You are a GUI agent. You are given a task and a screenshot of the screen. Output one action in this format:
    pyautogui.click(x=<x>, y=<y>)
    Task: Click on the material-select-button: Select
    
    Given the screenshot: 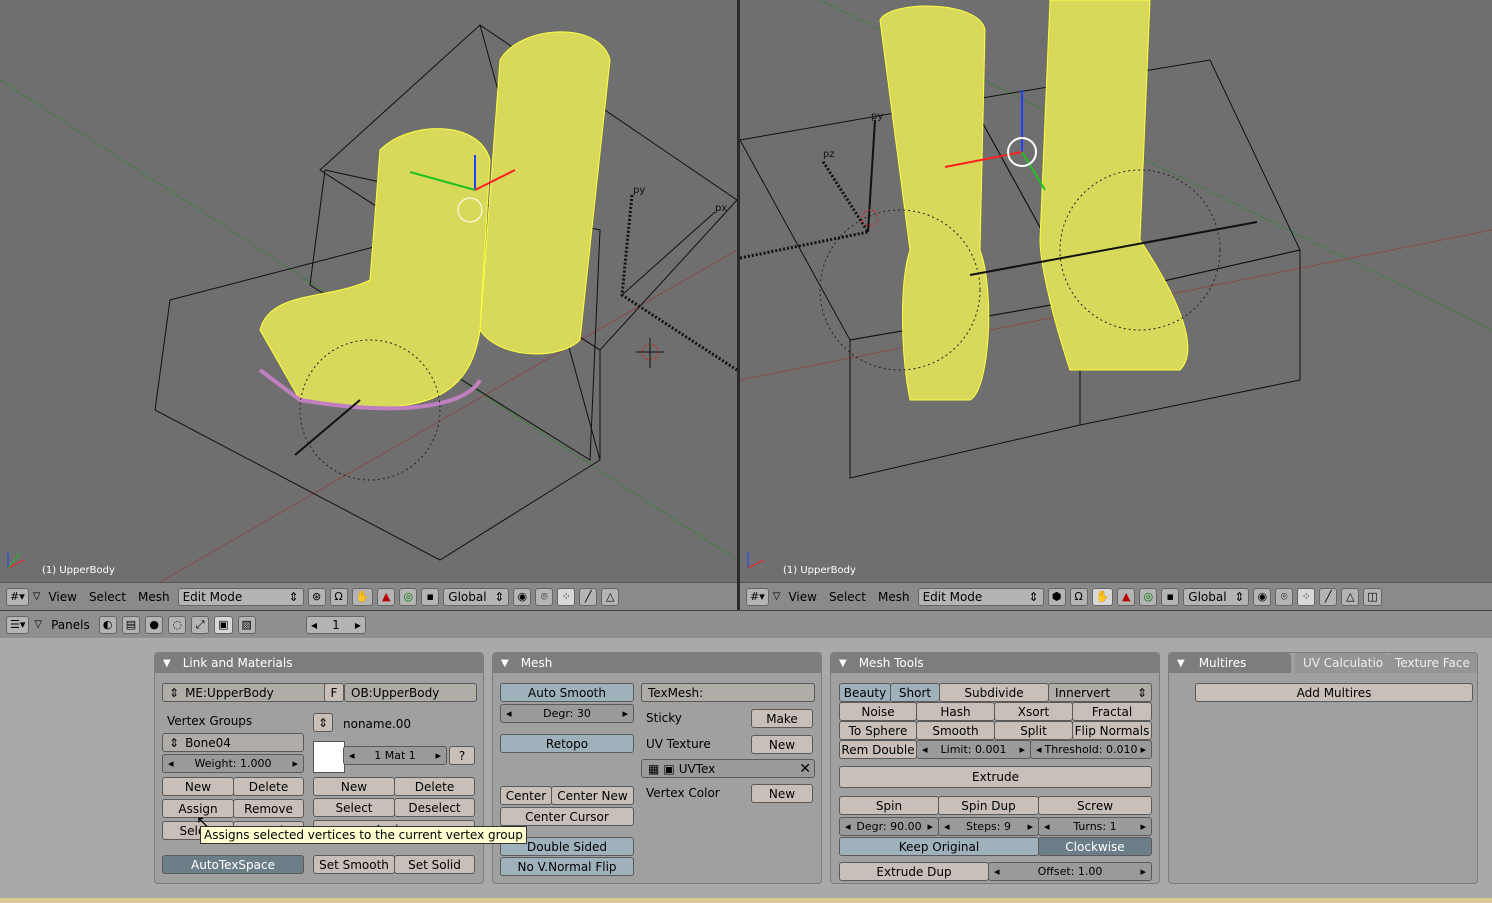 What is the action you would take?
    pyautogui.click(x=354, y=807)
    